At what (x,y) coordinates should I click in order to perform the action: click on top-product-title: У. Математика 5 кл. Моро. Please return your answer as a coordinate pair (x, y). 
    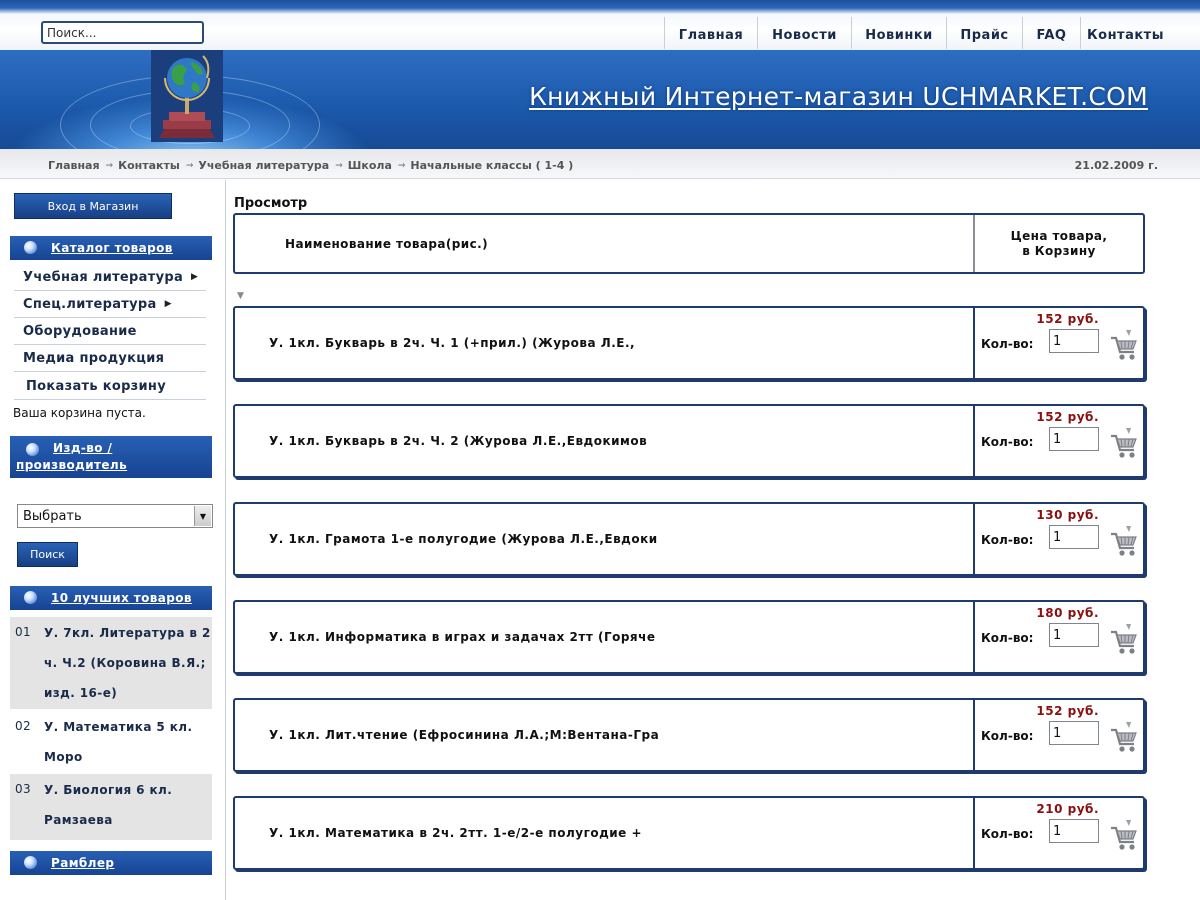
    Looking at the image, I should click on (128, 741).